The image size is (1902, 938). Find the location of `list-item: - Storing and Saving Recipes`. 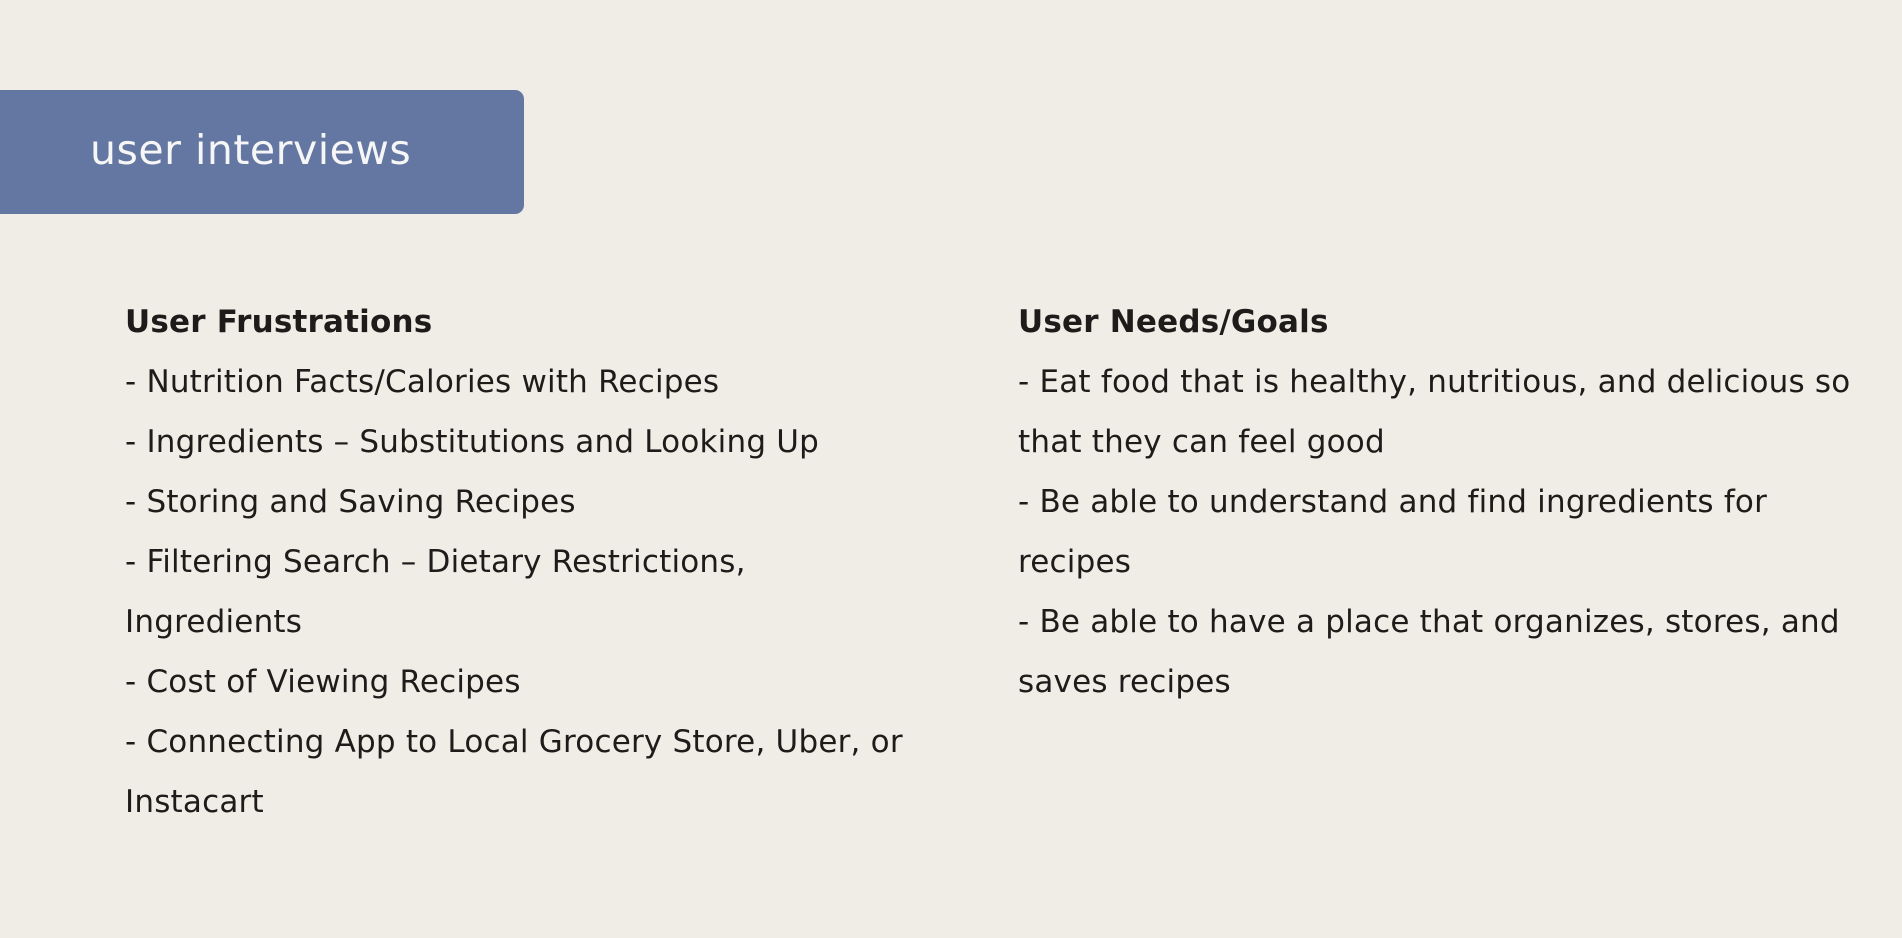

list-item: - Storing and Saving Recipes is located at coordinates (350, 502).